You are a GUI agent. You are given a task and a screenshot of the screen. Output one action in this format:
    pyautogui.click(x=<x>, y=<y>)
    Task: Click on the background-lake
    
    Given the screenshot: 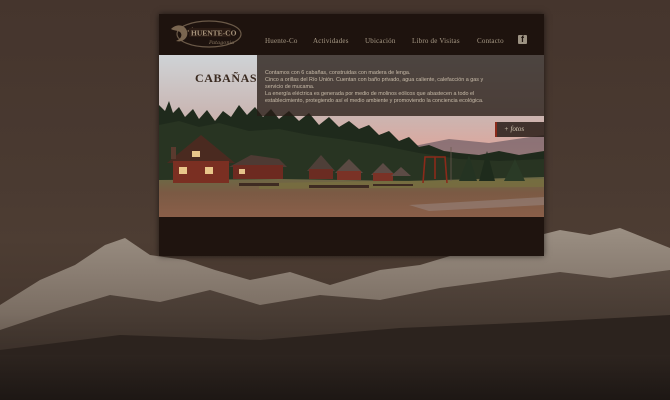 What is the action you would take?
    pyautogui.click(x=335, y=377)
    